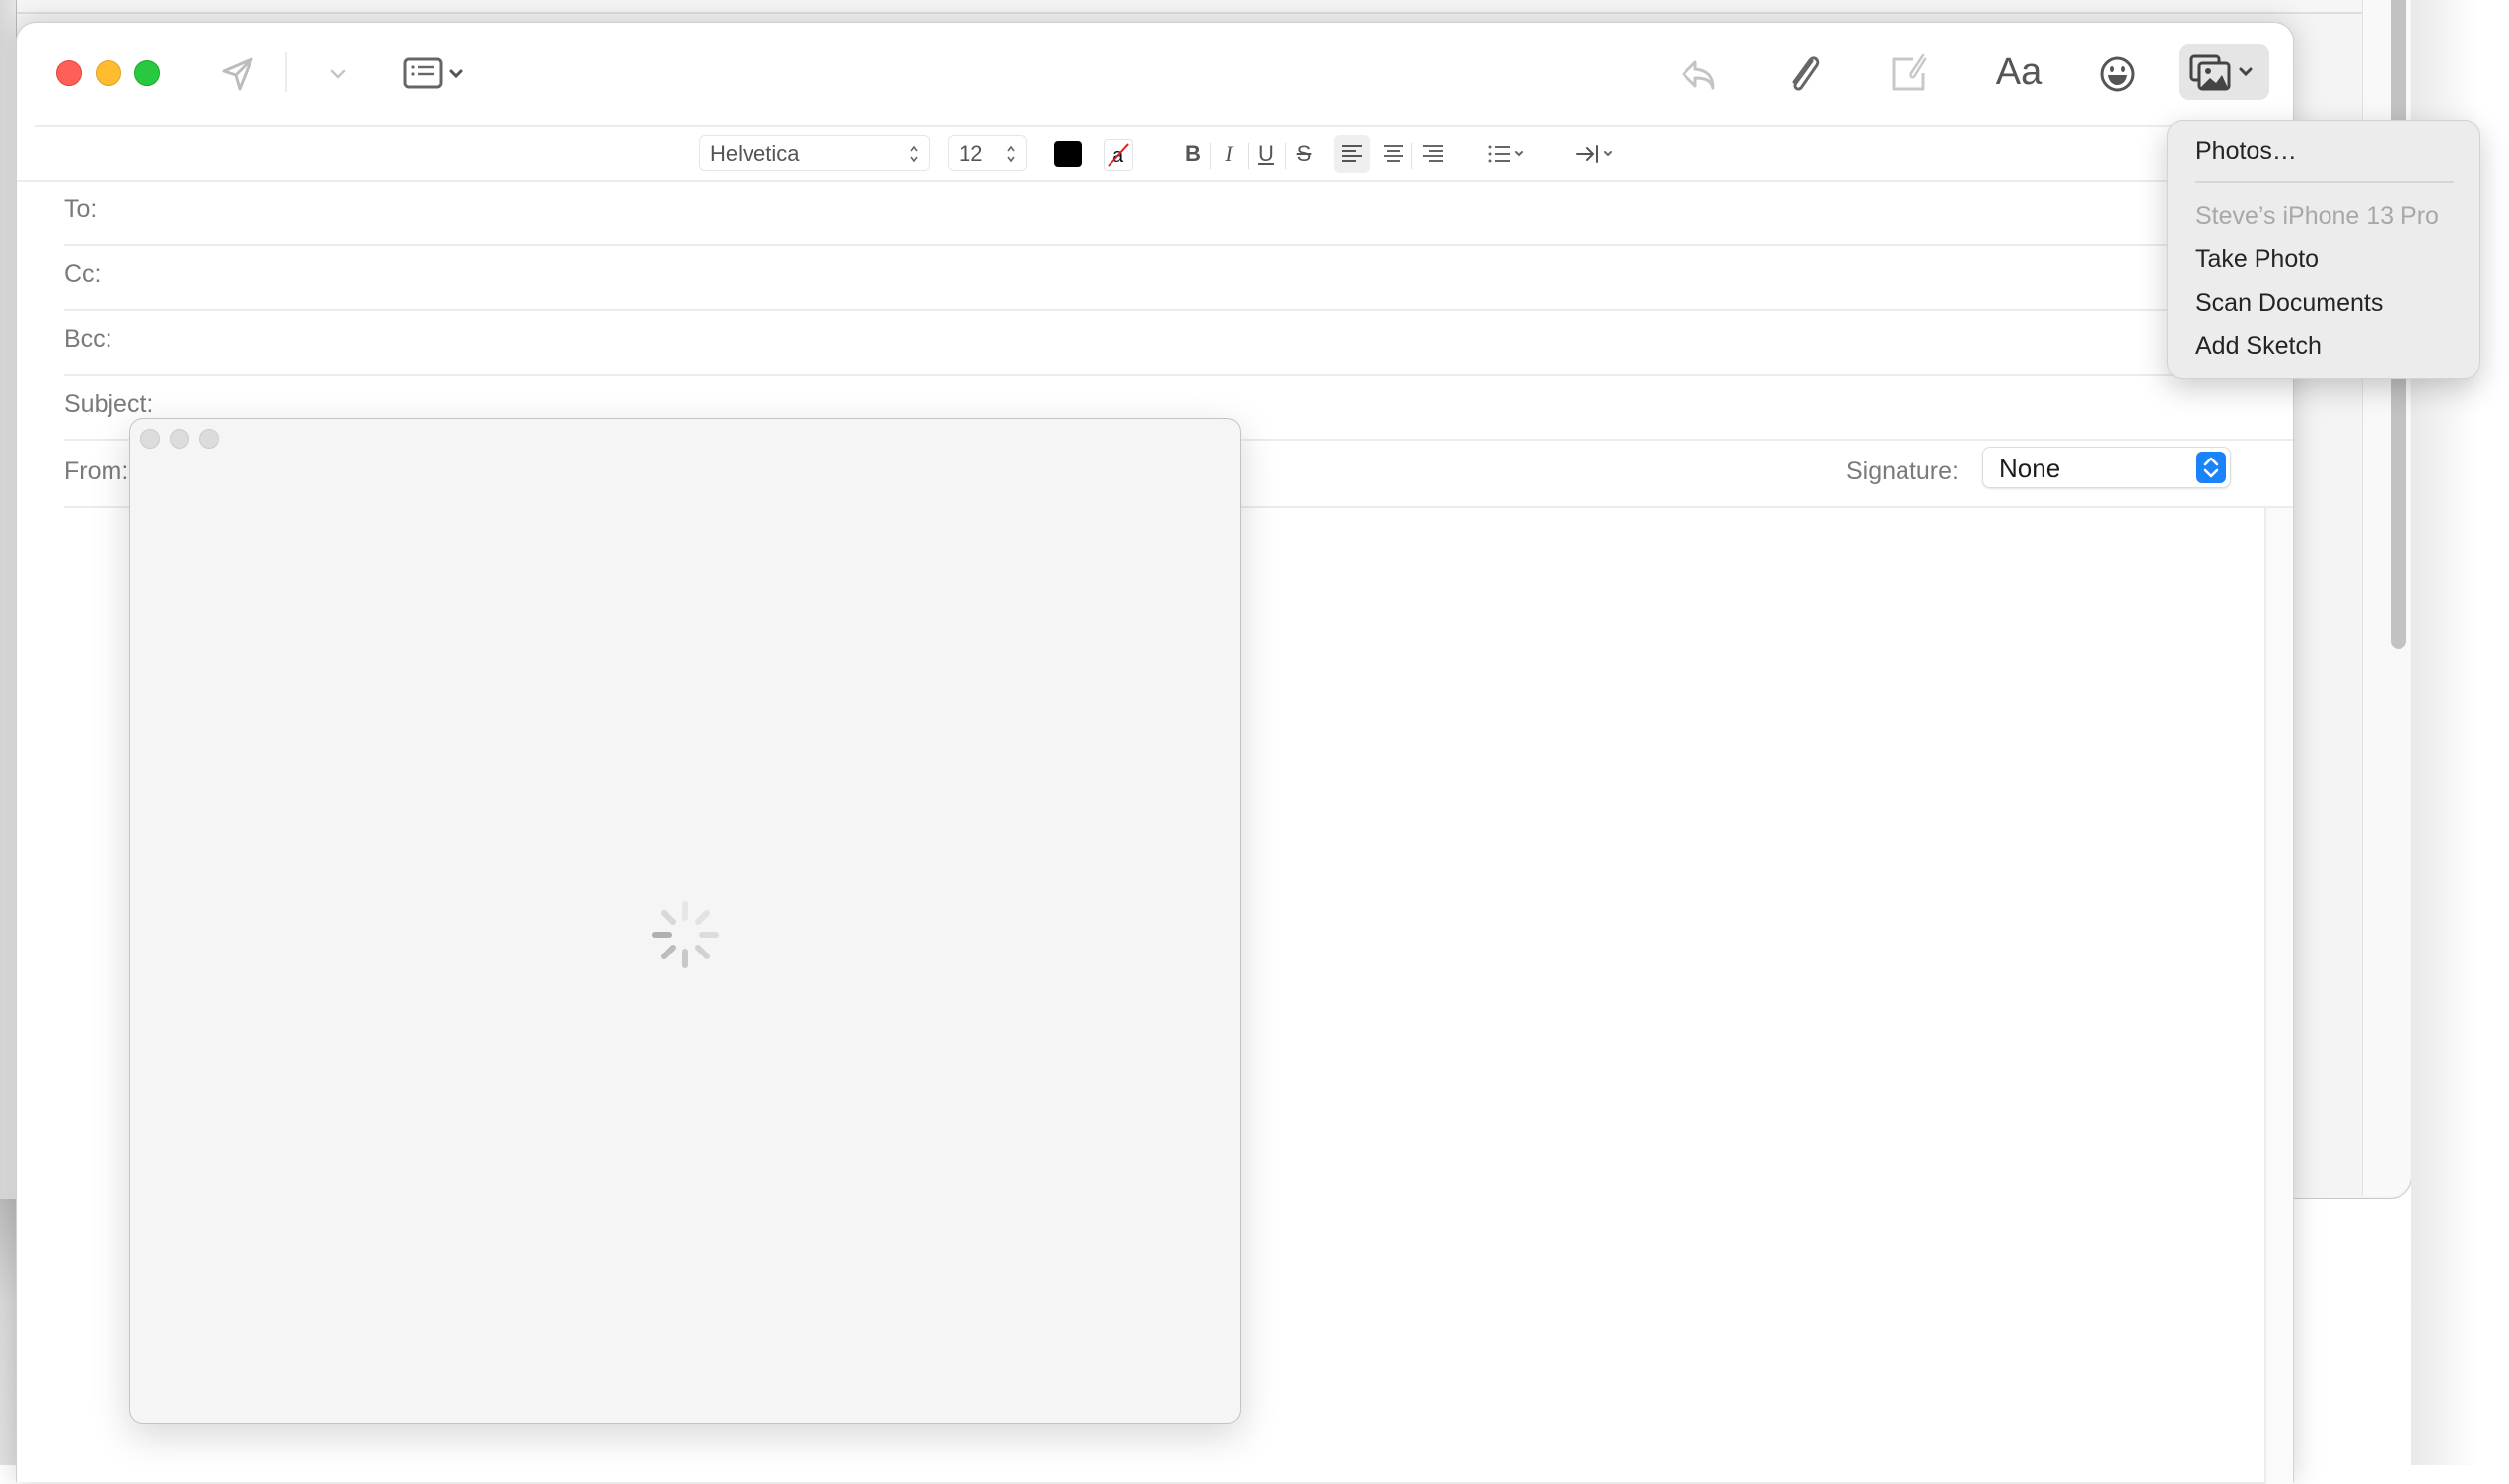  I want to click on signature-stepper, so click(2211, 467).